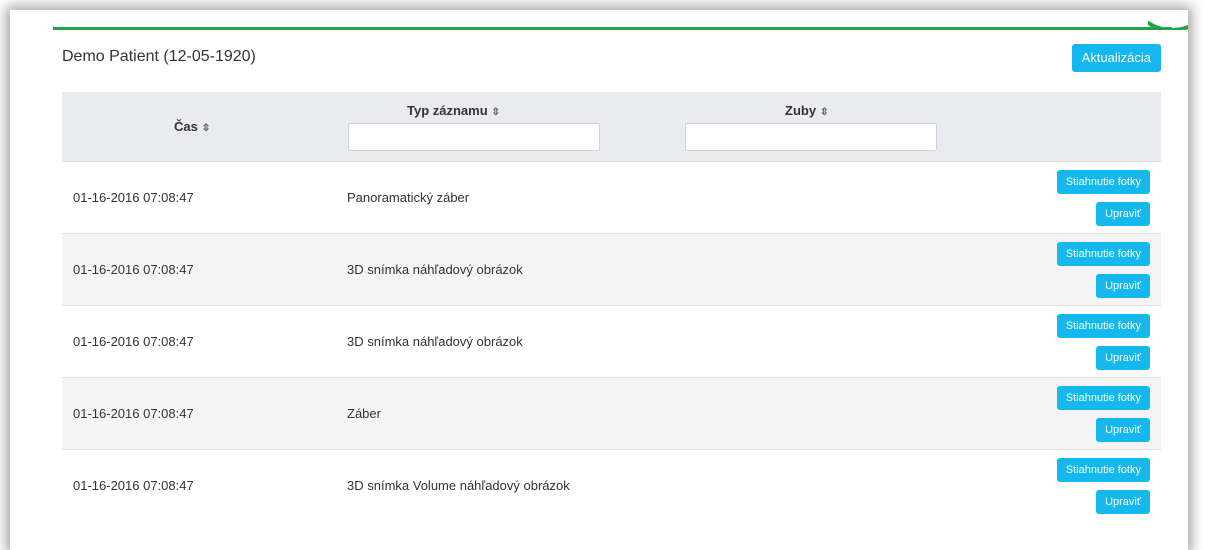 The image size is (1212, 550). What do you see at coordinates (801, 110) in the screenshot?
I see `column-label-teeth: Zuby` at bounding box center [801, 110].